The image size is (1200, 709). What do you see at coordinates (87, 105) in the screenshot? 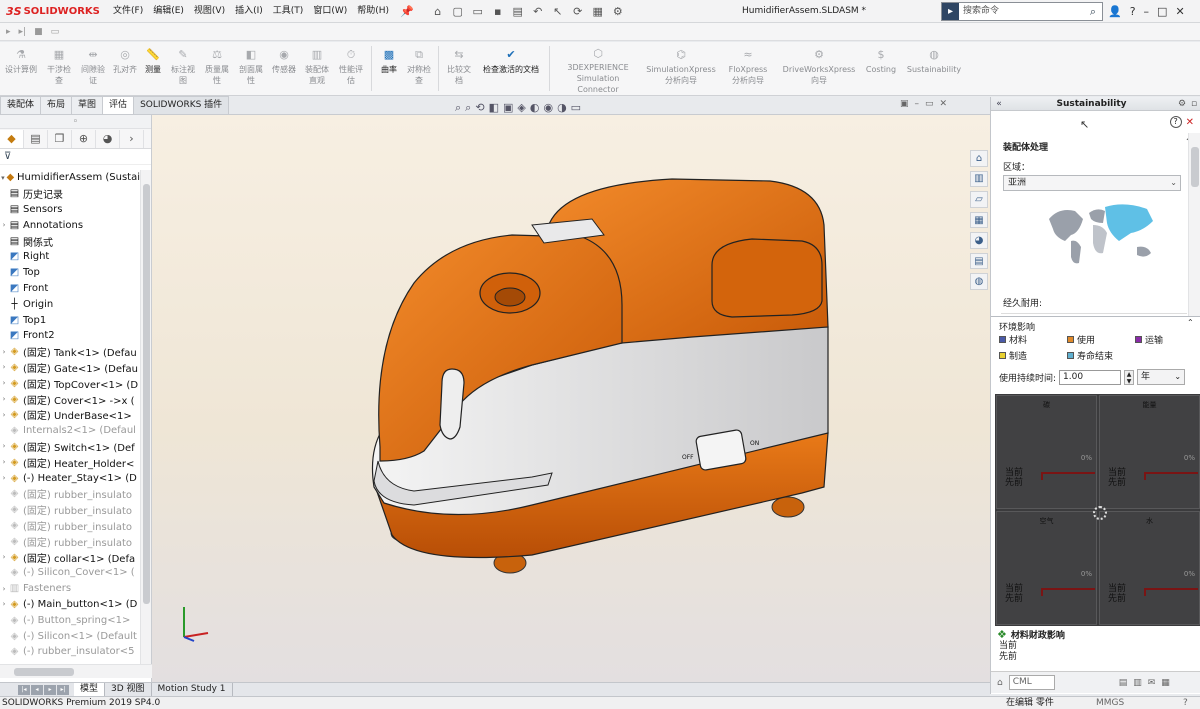
I see `cm-tab: 草图` at bounding box center [87, 105].